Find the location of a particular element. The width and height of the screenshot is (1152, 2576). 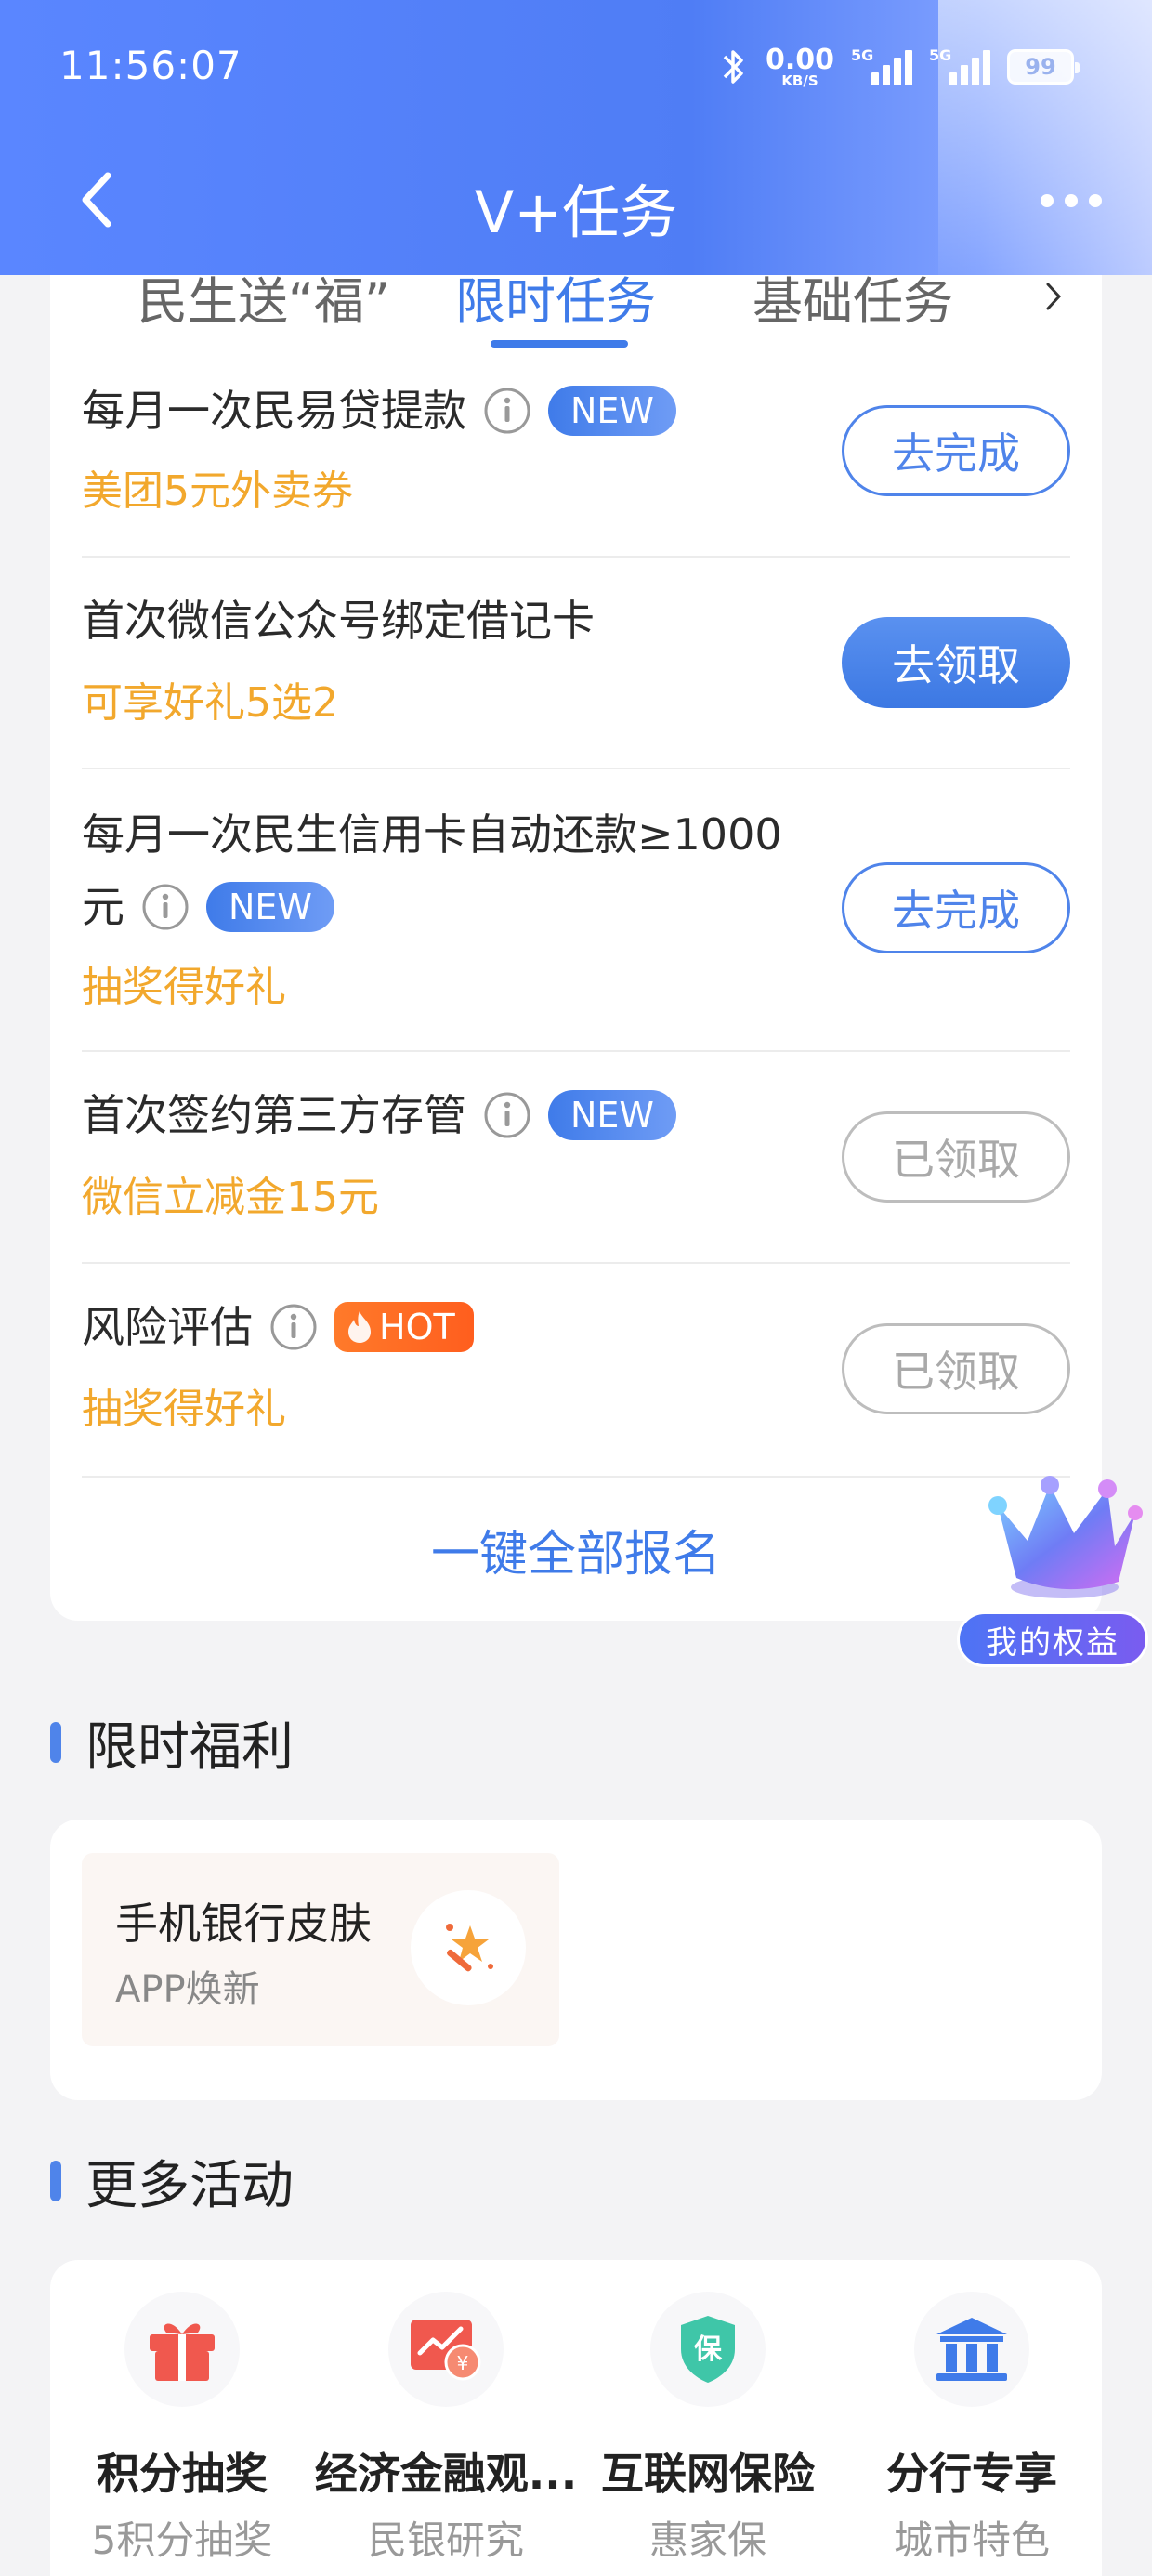

task-row: 风险评估 HOT 抽奖得好礼 已领取 is located at coordinates (576, 1371).